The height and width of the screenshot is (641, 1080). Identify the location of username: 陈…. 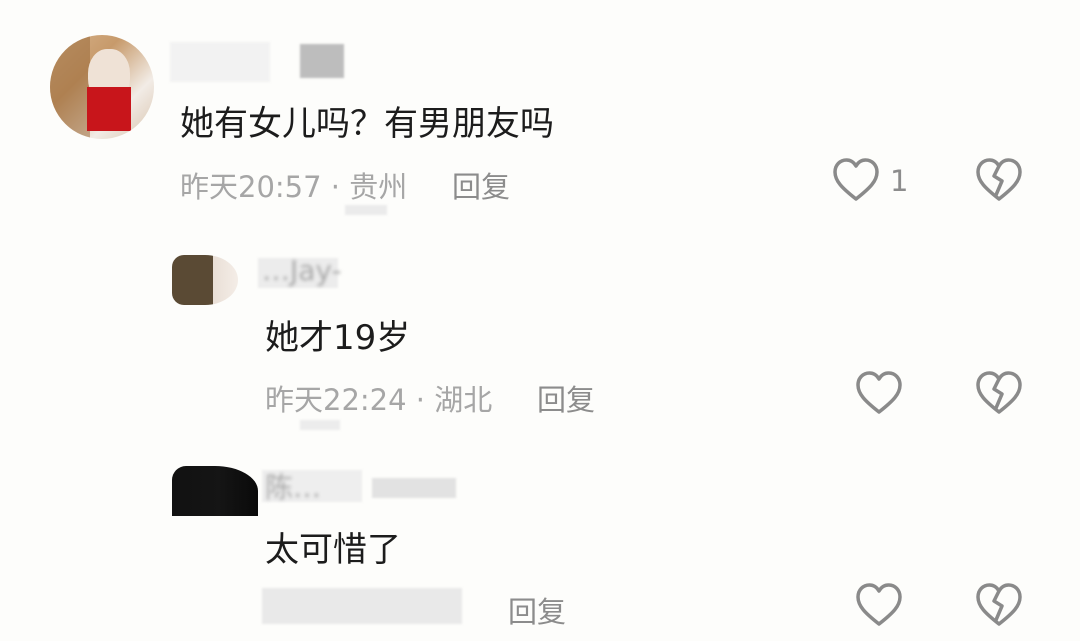
(293, 486).